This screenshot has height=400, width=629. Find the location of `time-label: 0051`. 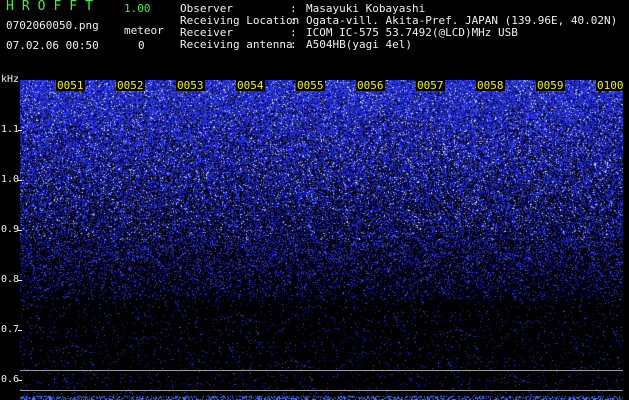

time-label: 0051 is located at coordinates (70, 85).